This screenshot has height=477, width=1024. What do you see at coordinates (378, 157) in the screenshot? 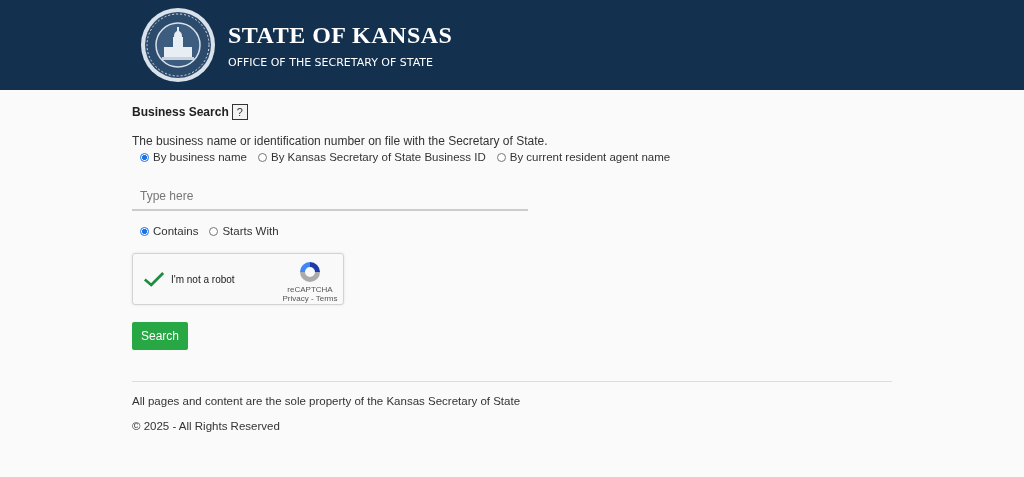
I see `radio-label: By Kansas Secretary of State Business ID` at bounding box center [378, 157].